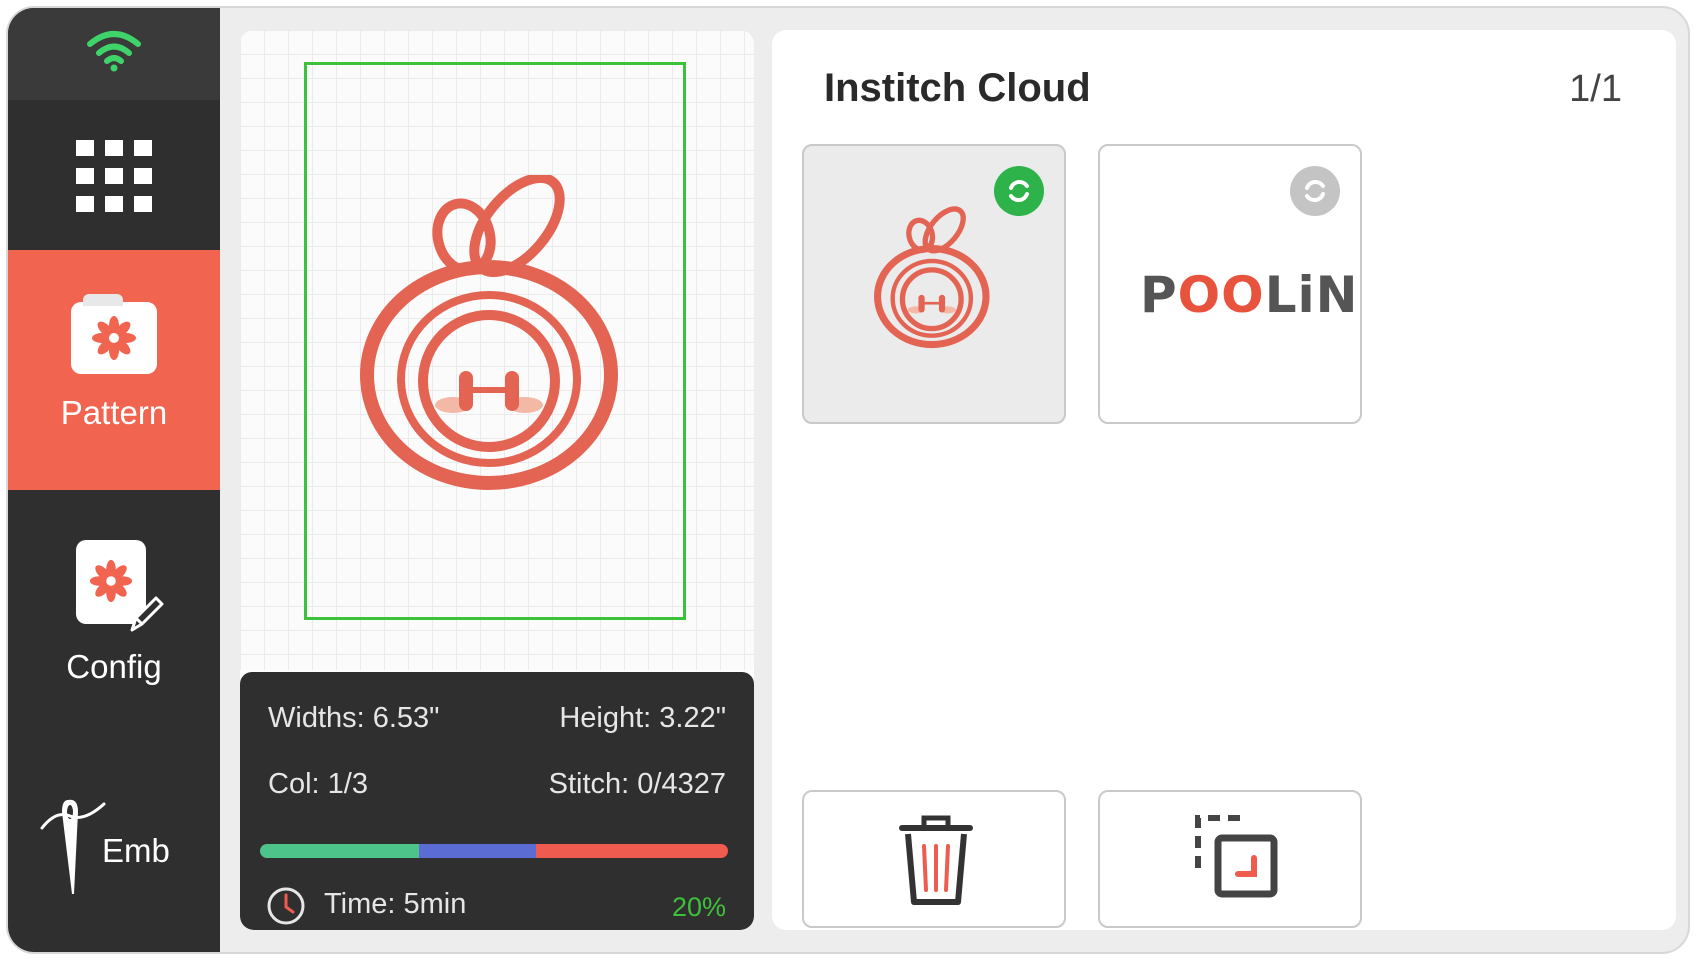 Image resolution: width=1696 pixels, height=960 pixels. I want to click on sidebar-item-label: Config, so click(114, 666).